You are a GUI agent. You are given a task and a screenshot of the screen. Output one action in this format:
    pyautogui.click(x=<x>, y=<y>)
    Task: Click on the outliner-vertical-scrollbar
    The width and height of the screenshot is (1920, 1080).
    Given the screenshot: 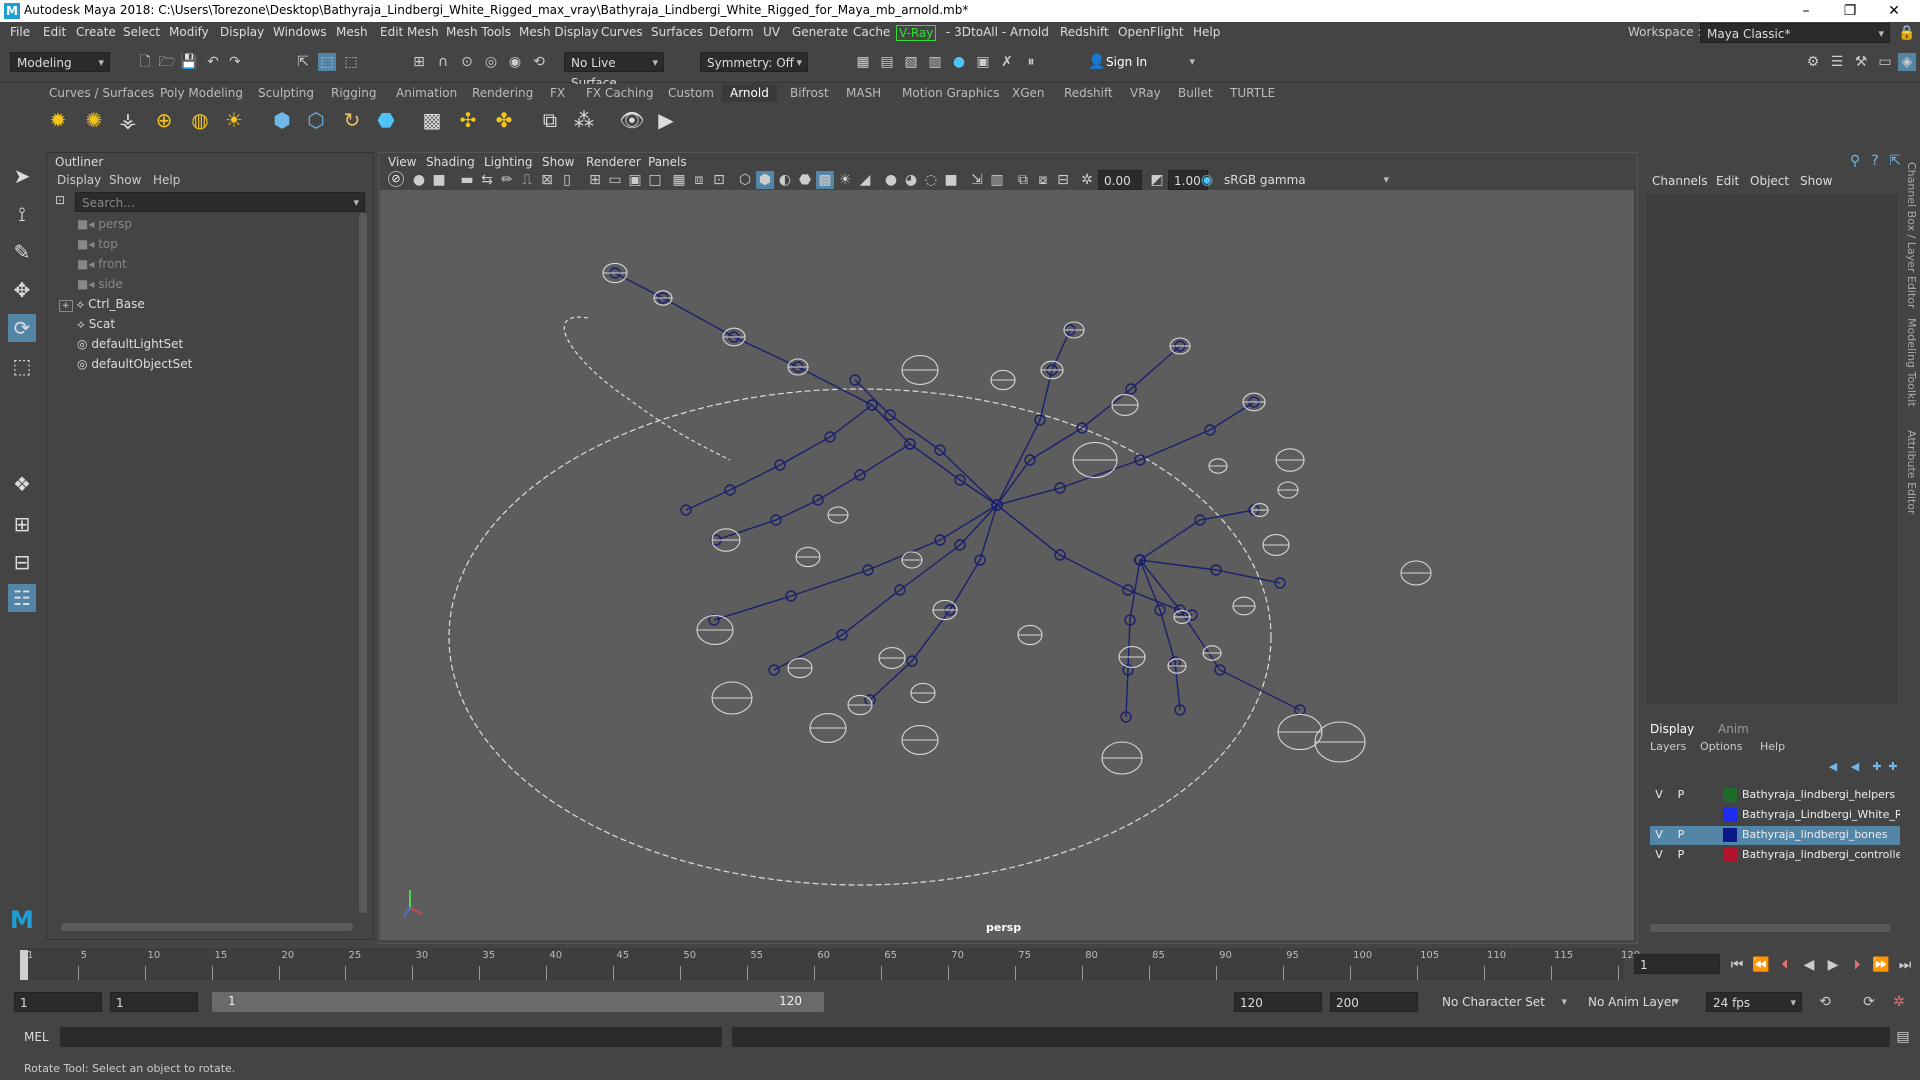 What is the action you would take?
    pyautogui.click(x=363, y=563)
    